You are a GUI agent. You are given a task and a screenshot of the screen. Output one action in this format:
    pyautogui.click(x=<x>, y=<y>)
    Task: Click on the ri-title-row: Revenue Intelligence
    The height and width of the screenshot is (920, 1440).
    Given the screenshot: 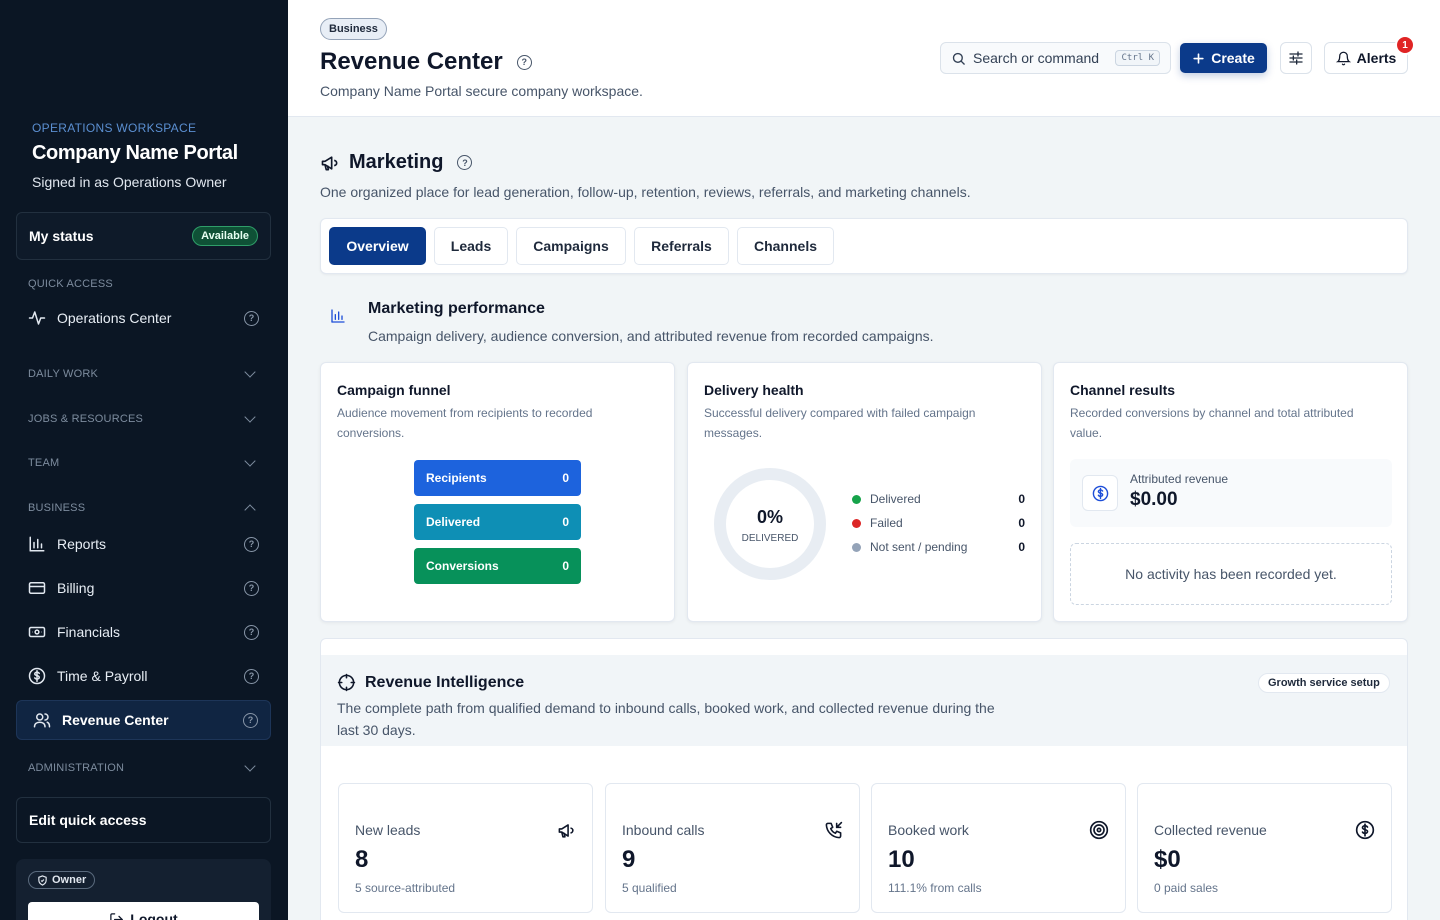 What is the action you would take?
    pyautogui.click(x=430, y=682)
    